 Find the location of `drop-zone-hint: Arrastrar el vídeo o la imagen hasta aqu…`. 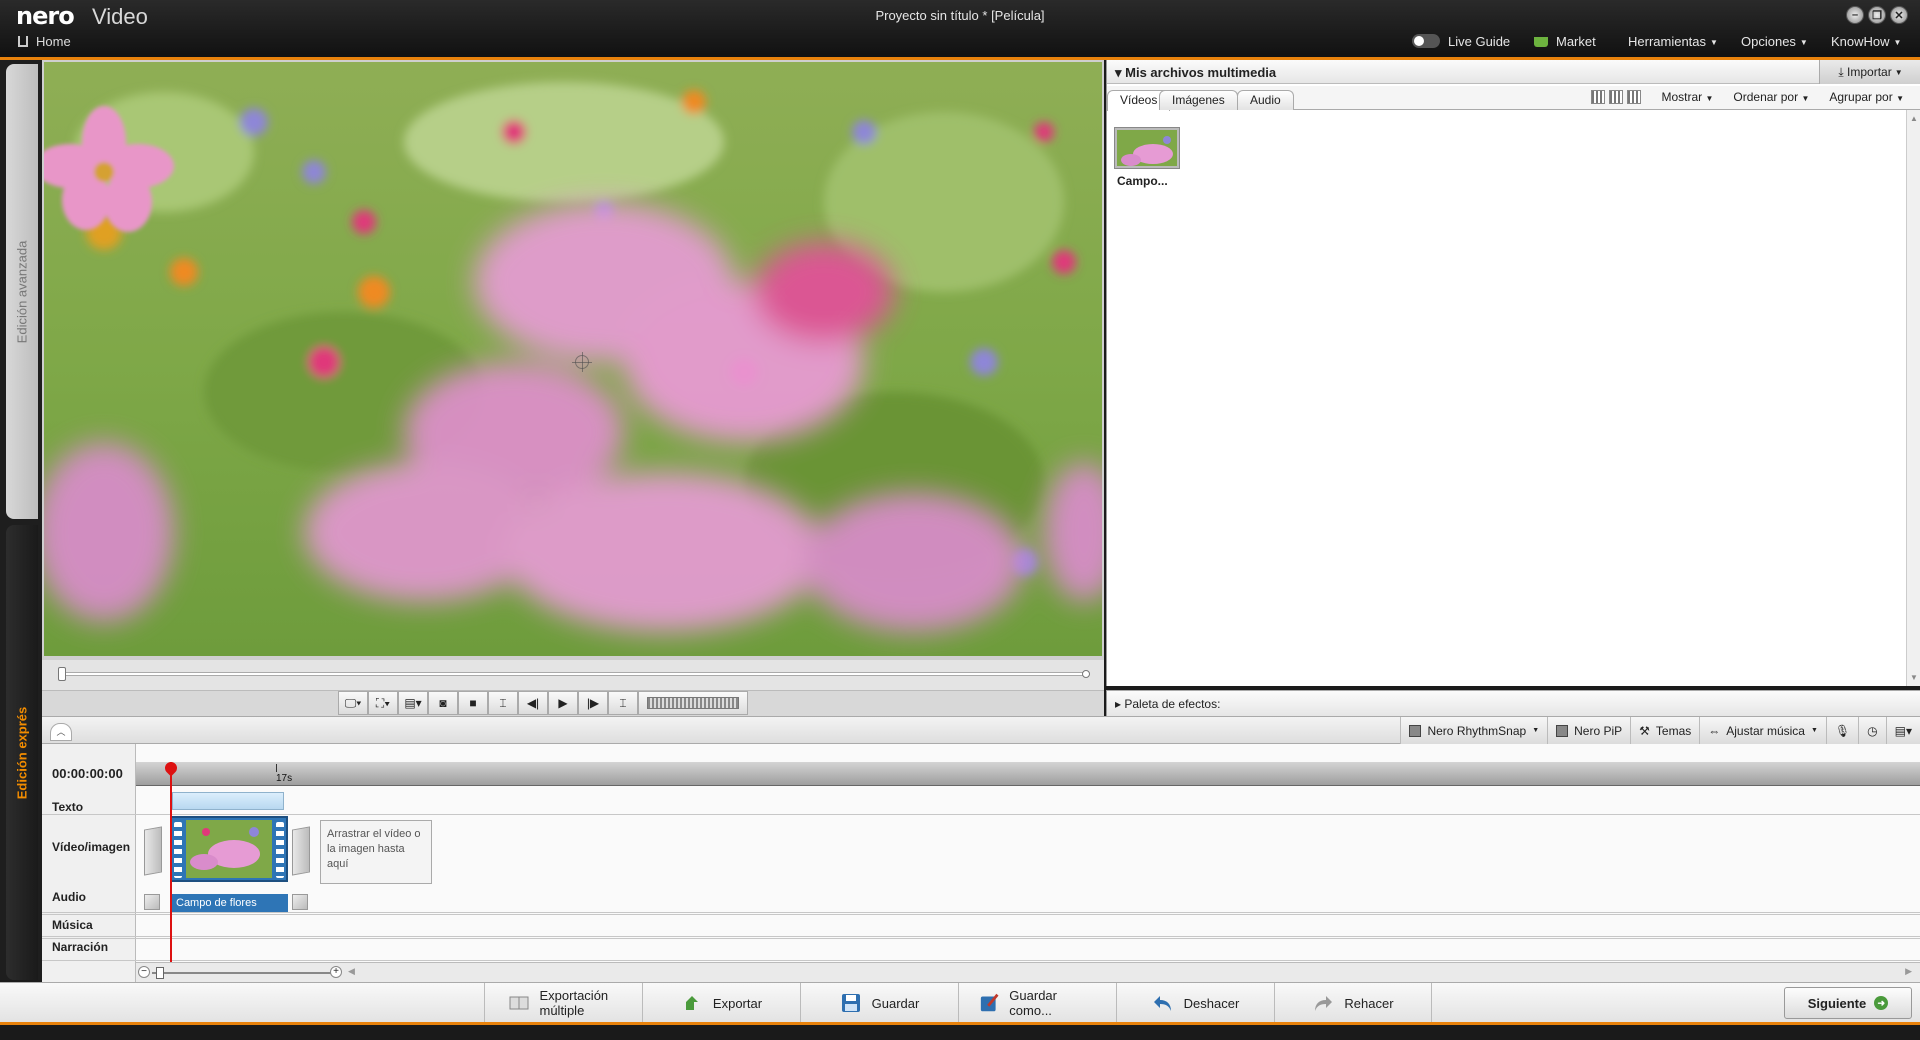

drop-zone-hint: Arrastrar el vídeo o la imagen hasta aqu… is located at coordinates (376, 852).